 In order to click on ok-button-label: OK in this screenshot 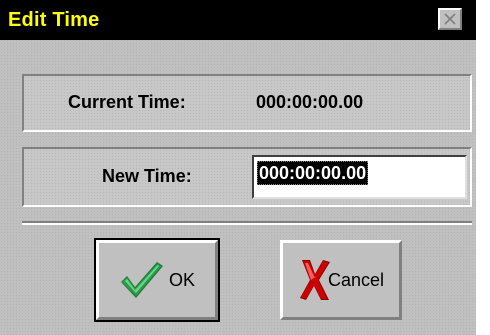, I will do `click(181, 279)`.